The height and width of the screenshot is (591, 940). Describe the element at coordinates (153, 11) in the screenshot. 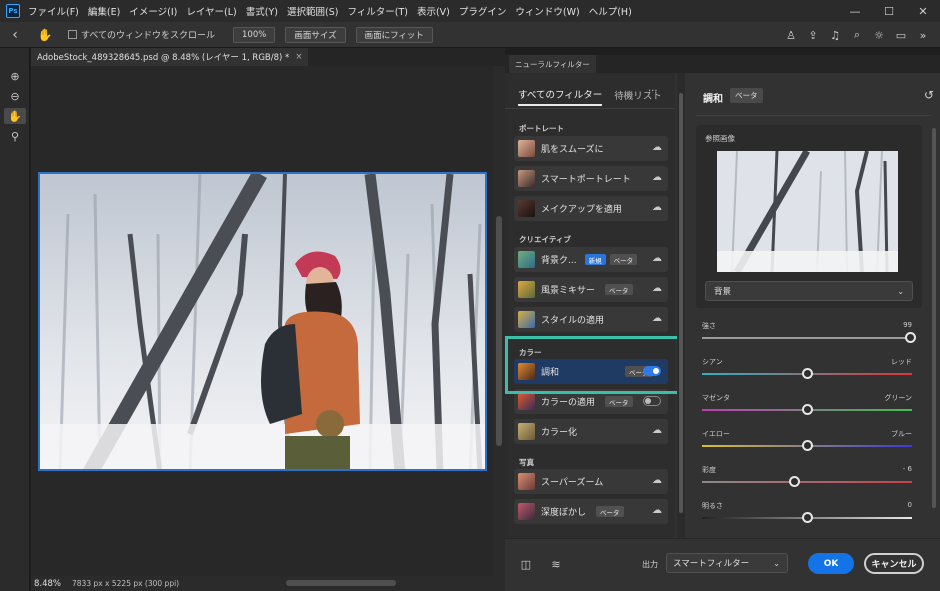

I see `menu-image: イメージ(I)` at that location.